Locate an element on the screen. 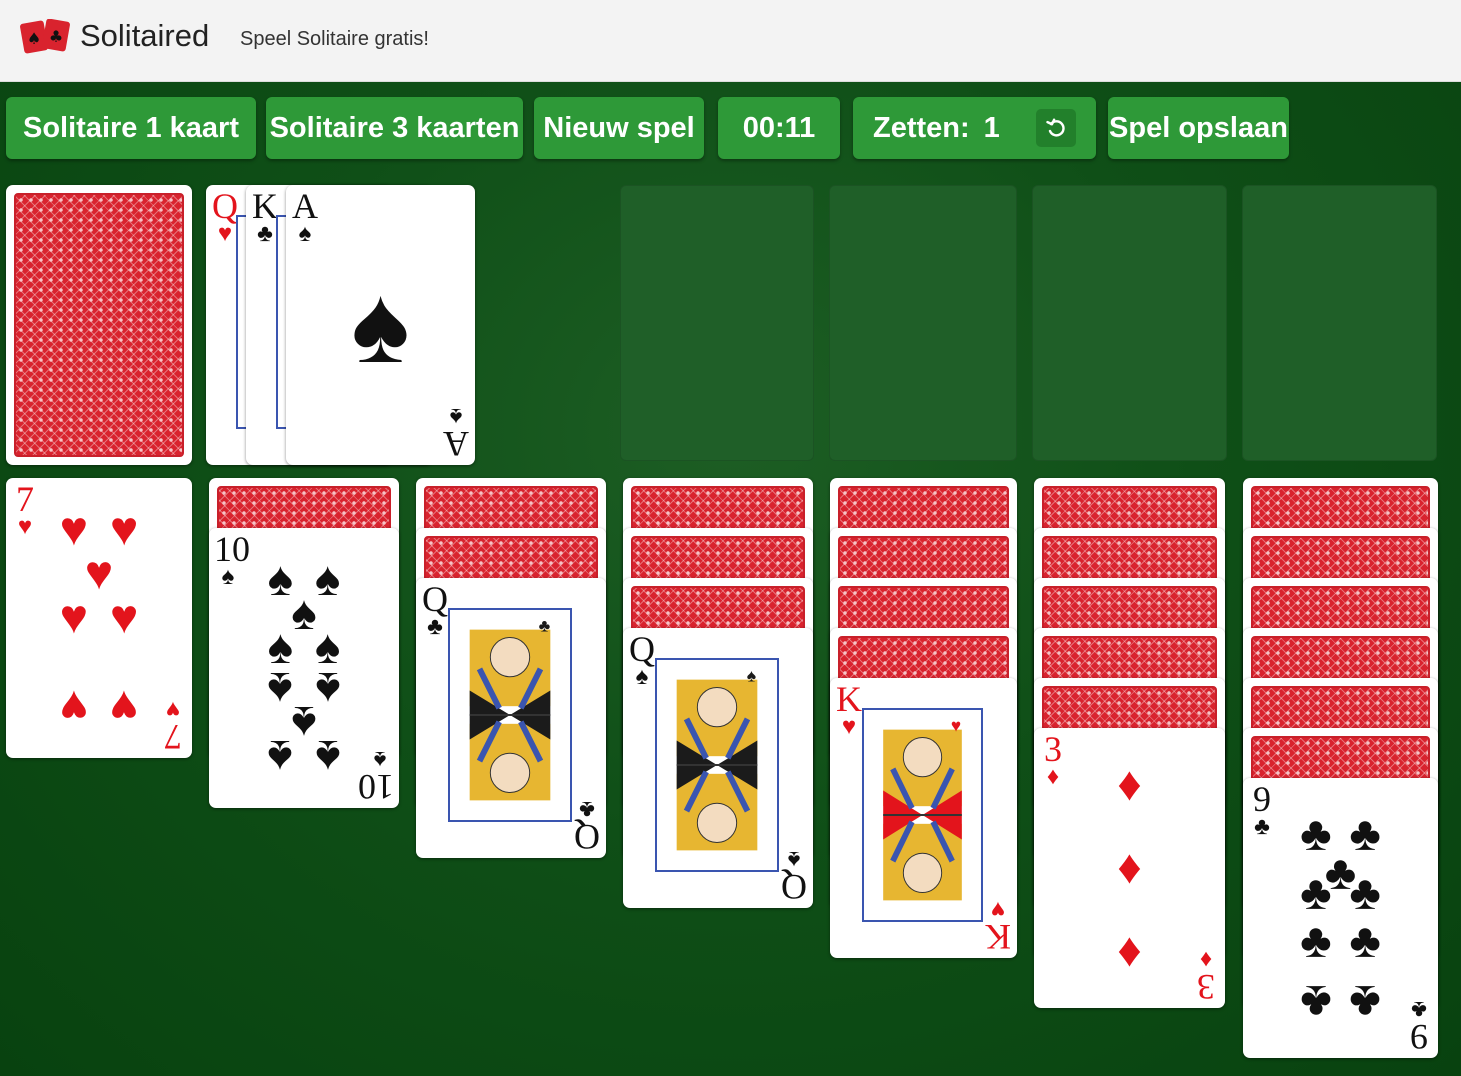 This screenshot has width=1461, height=1076. waste-top-card: A ♠ ♠ A ♠ is located at coordinates (380, 325).